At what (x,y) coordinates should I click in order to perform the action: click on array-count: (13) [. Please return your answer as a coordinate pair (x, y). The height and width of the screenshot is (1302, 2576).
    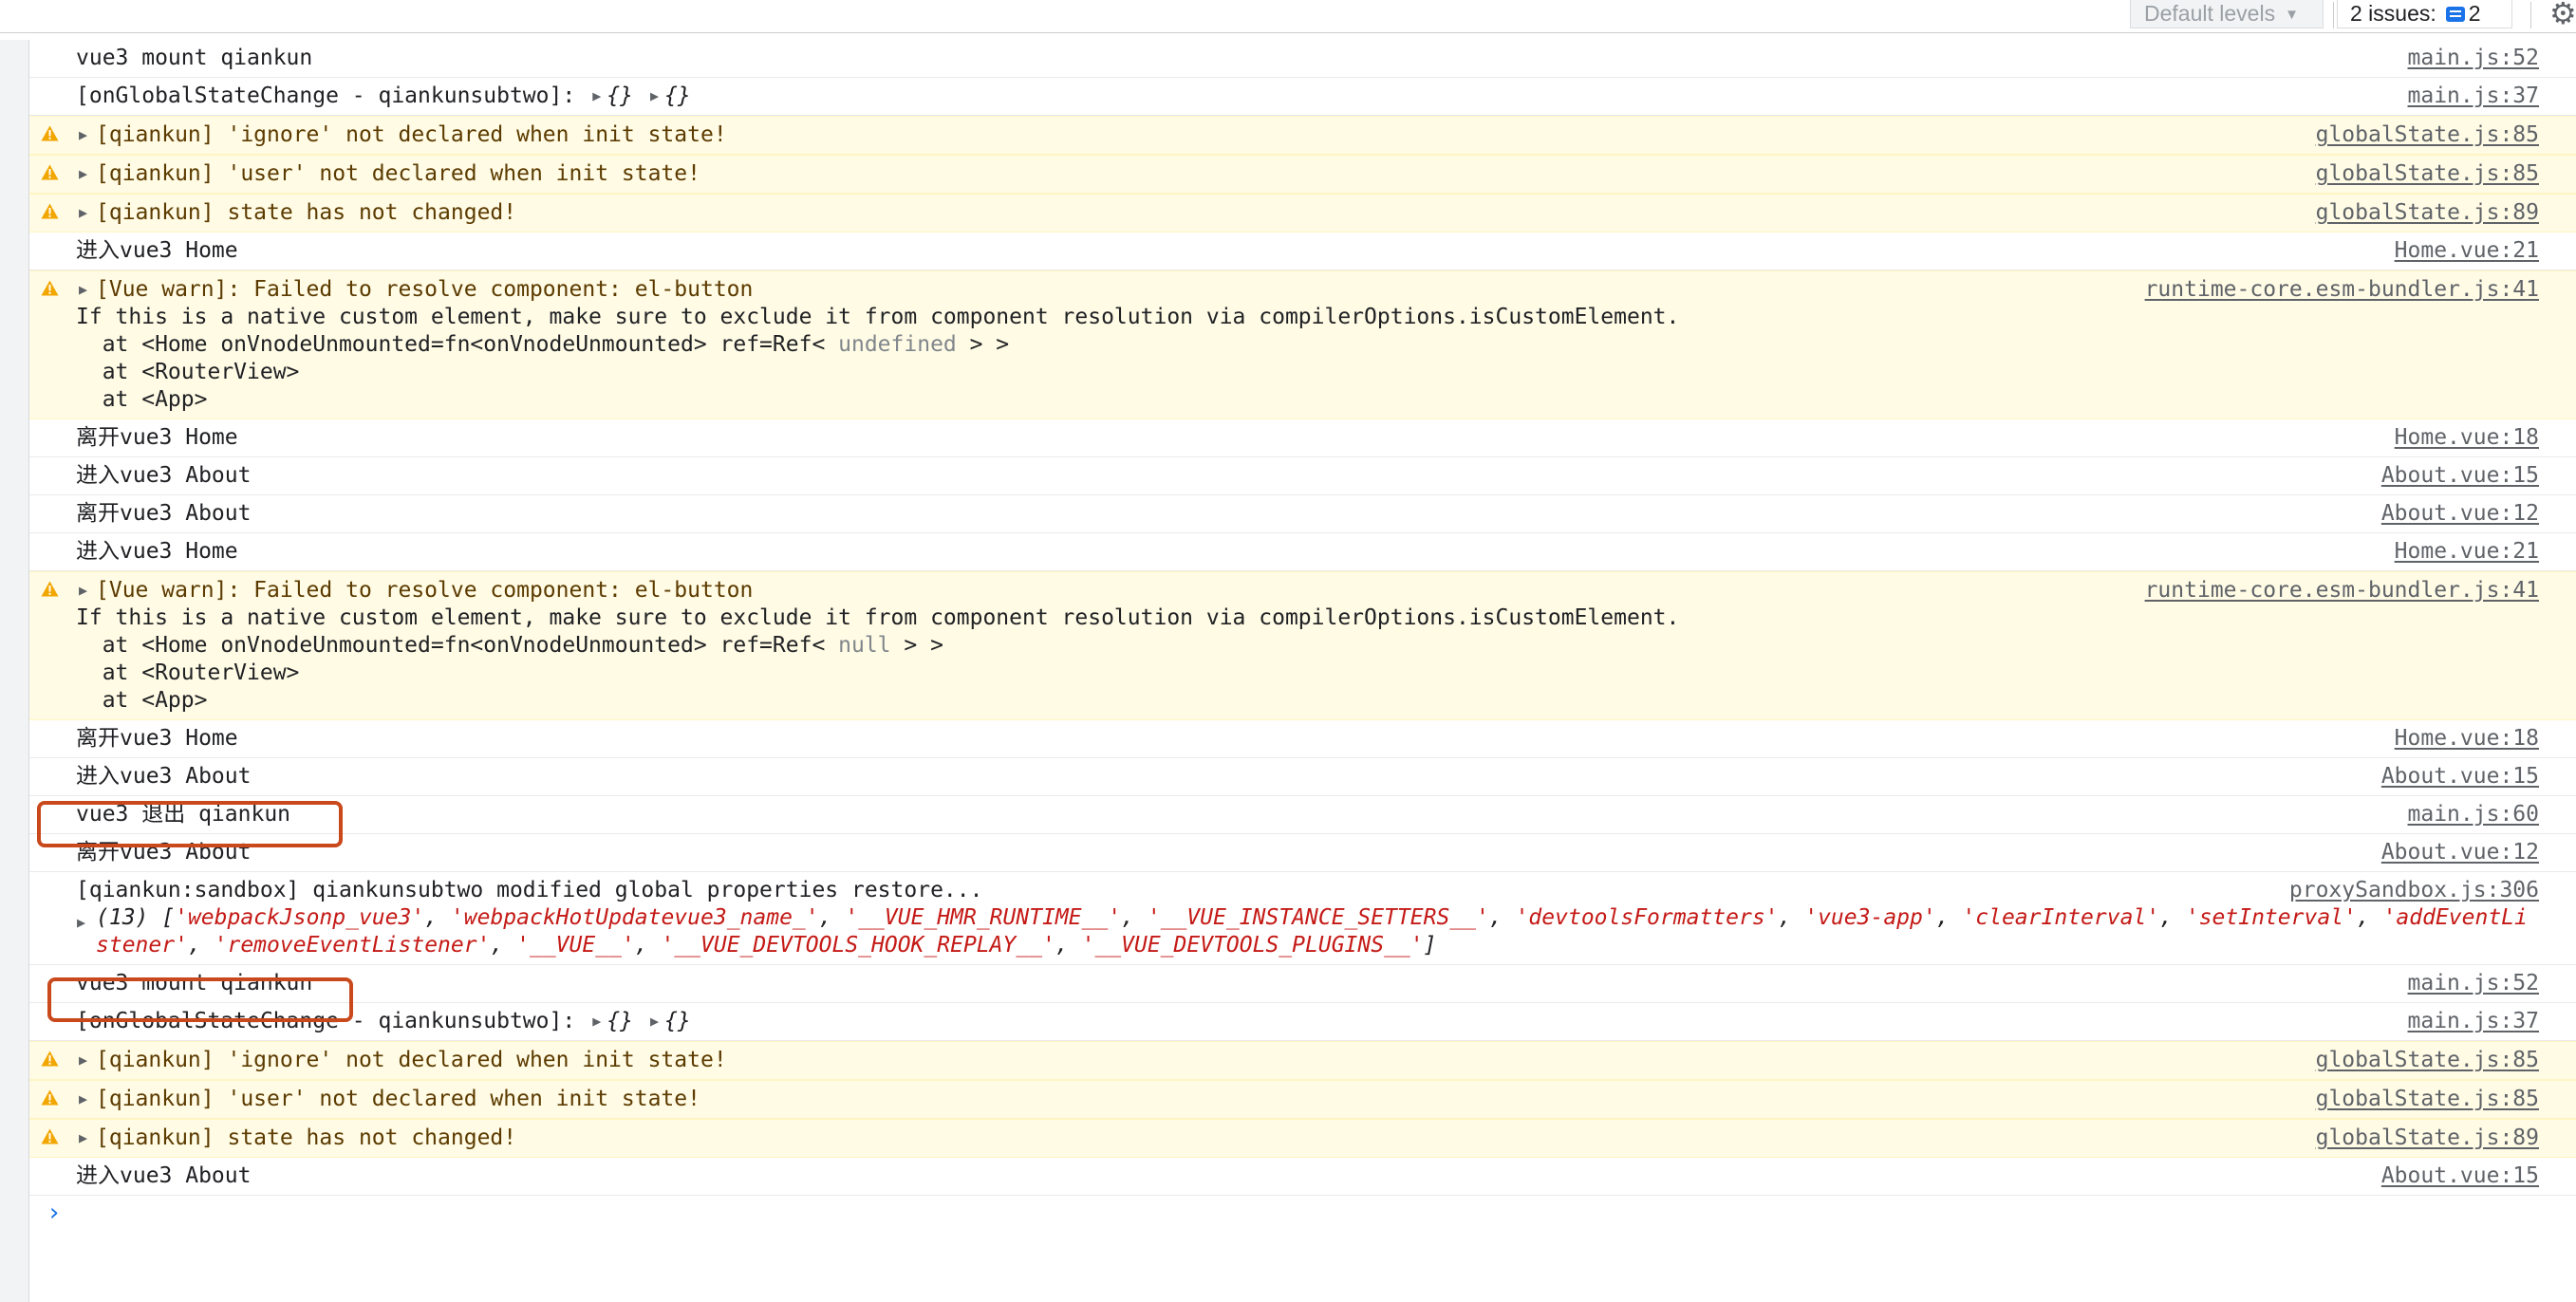
    Looking at the image, I should click on (136, 917).